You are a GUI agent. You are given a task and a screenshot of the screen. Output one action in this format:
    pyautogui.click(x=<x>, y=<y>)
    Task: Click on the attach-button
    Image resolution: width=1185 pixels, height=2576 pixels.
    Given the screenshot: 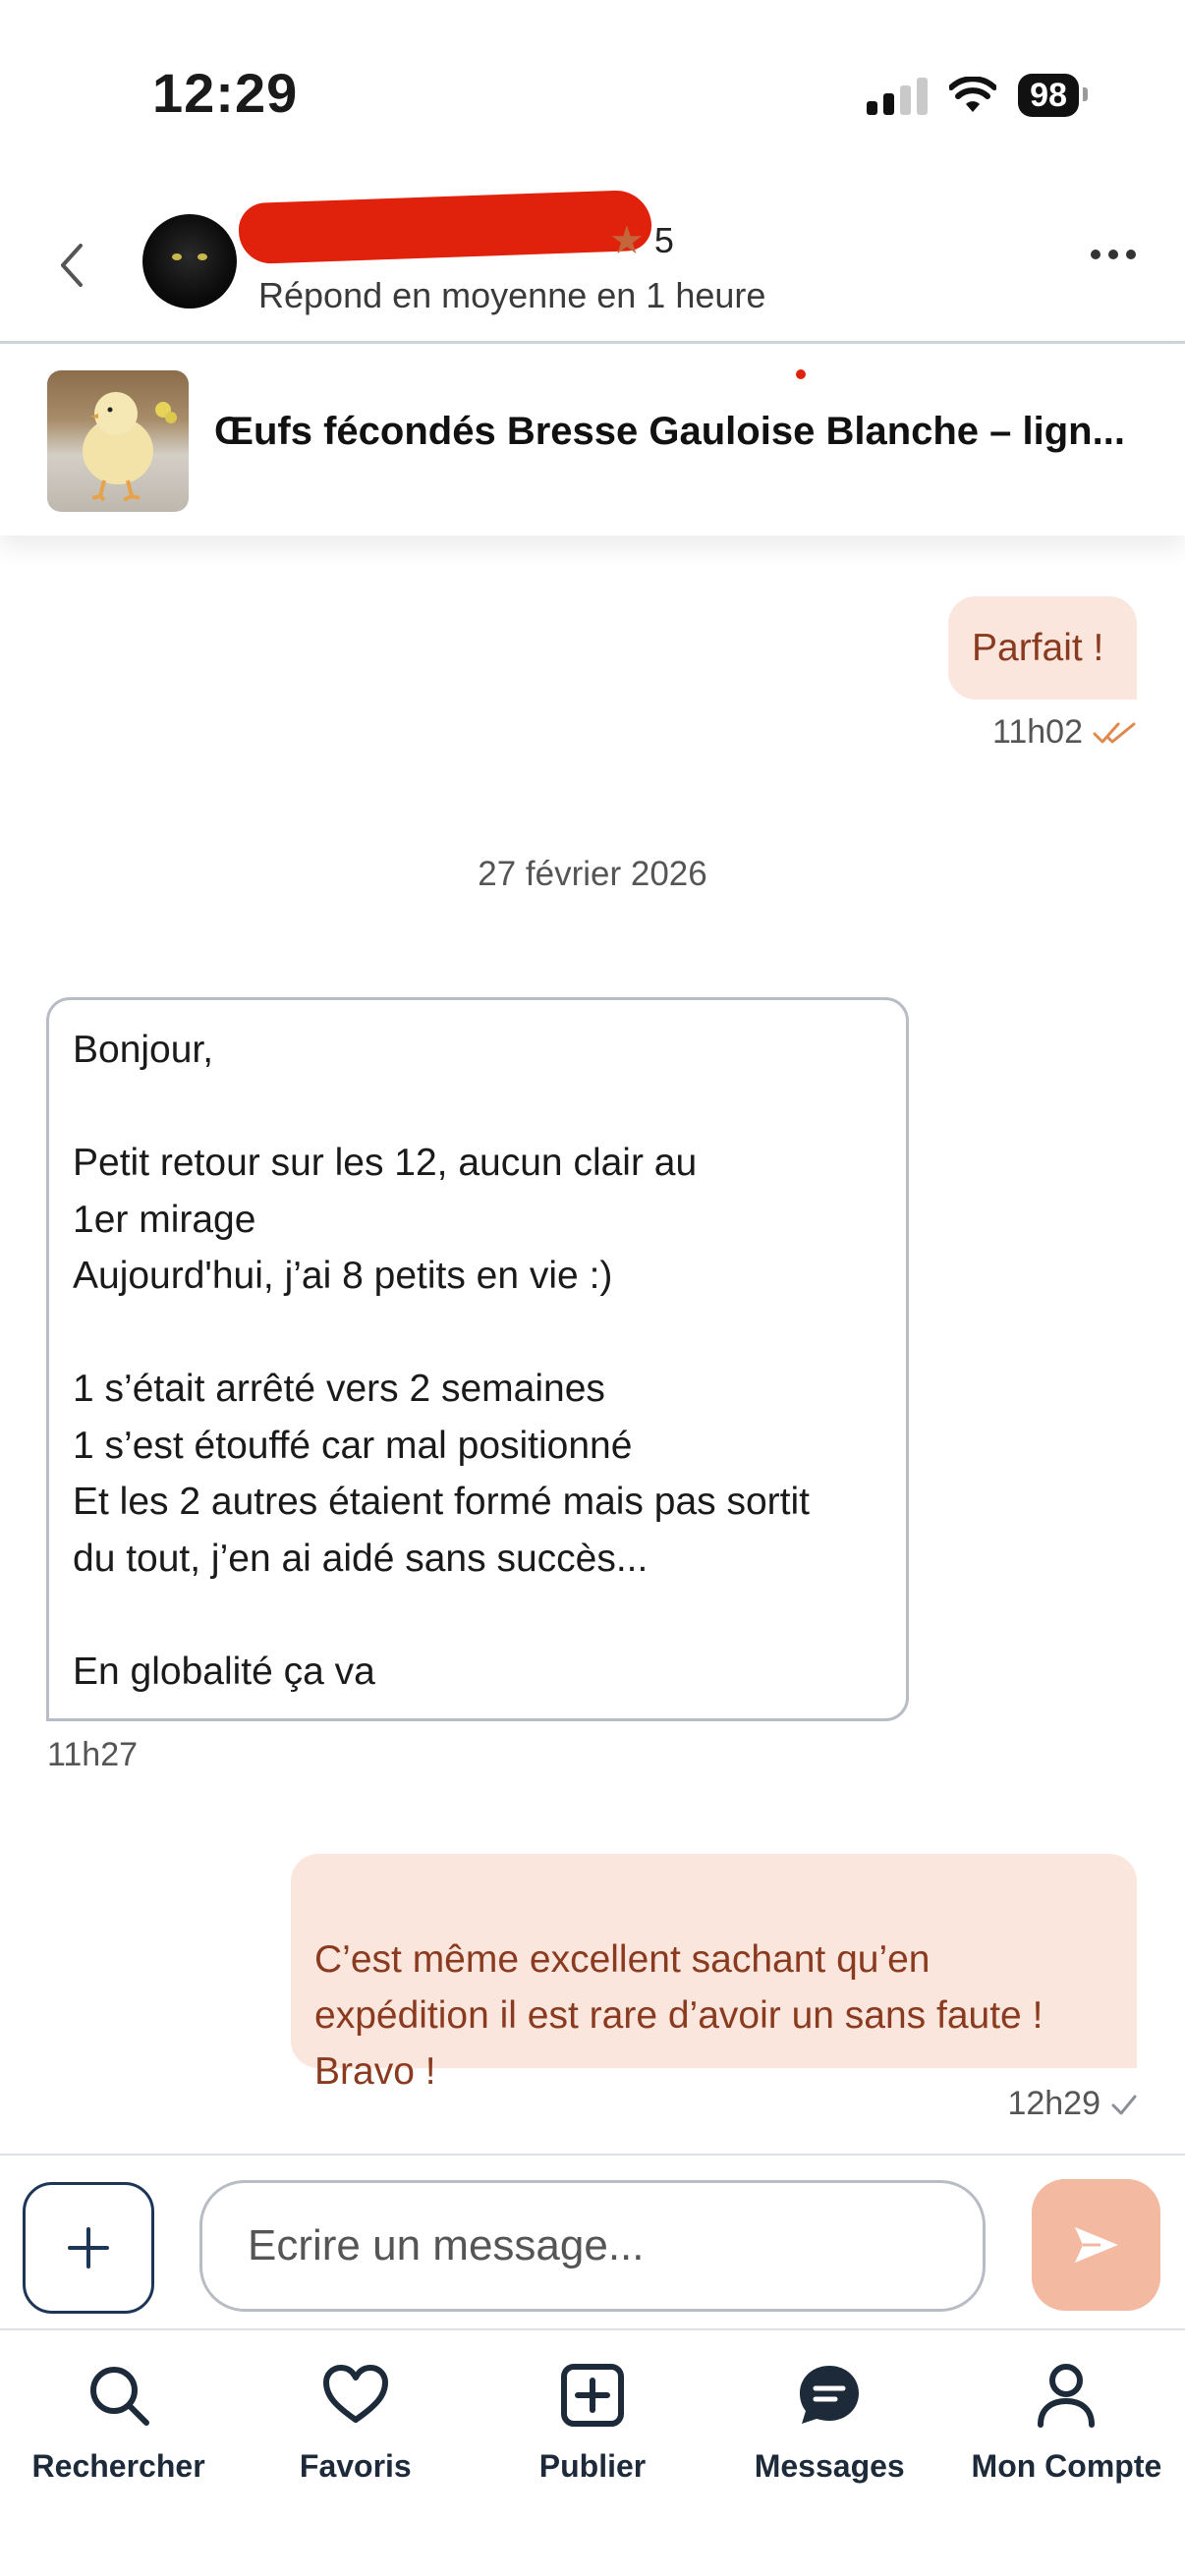 What is the action you would take?
    pyautogui.click(x=89, y=2248)
    